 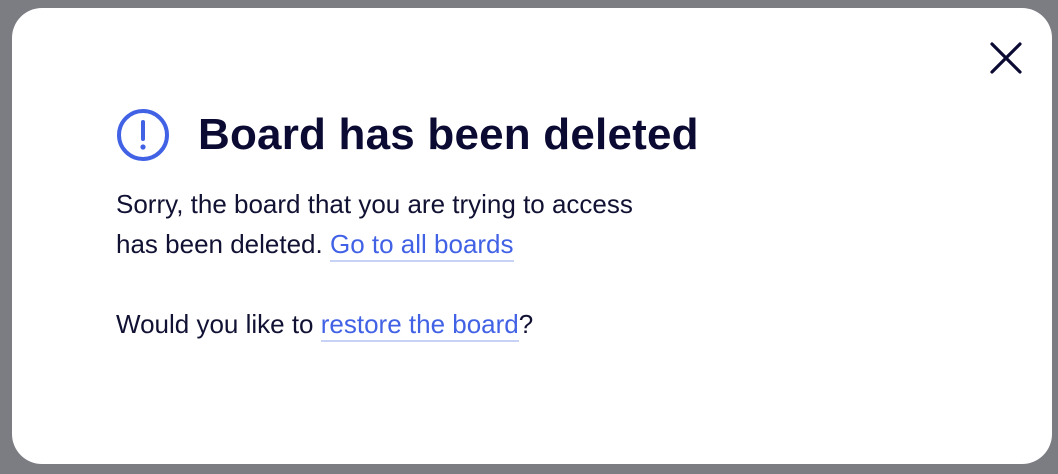 What do you see at coordinates (526, 324) in the screenshot?
I see `restore-prompt-suffix: ?` at bounding box center [526, 324].